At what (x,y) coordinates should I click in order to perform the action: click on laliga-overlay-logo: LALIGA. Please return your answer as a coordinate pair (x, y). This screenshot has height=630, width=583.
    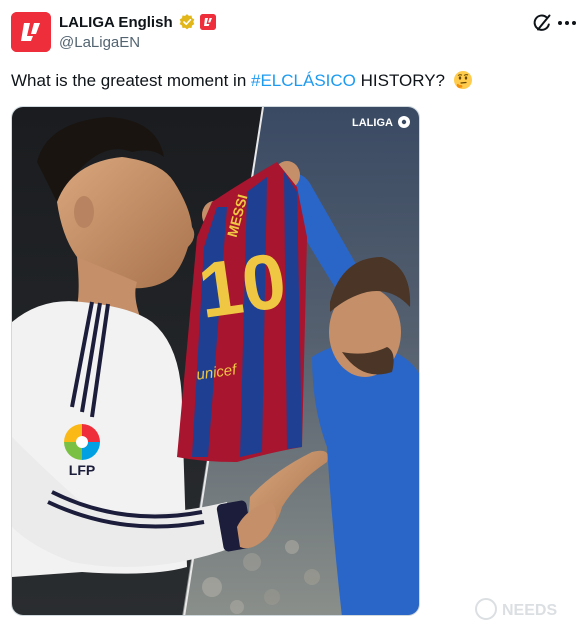
    Looking at the image, I should click on (381, 122).